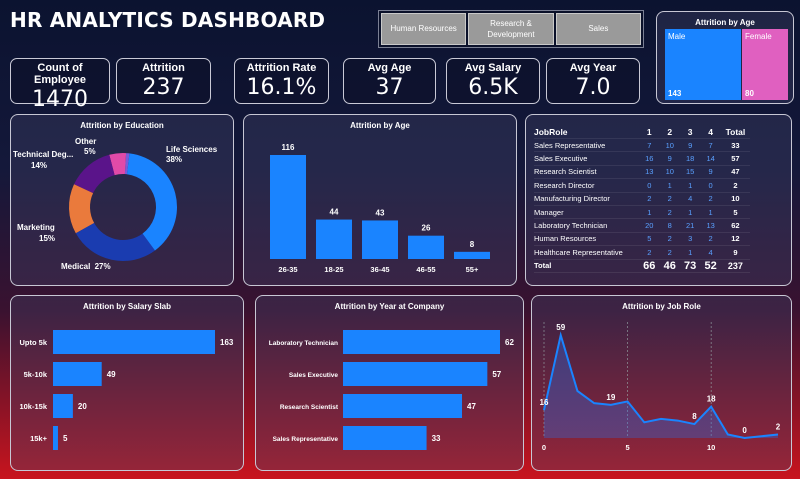  What do you see at coordinates (642, 146) in the screenshot?
I see `table-row: Sales Representative 7 10 9 7 33` at bounding box center [642, 146].